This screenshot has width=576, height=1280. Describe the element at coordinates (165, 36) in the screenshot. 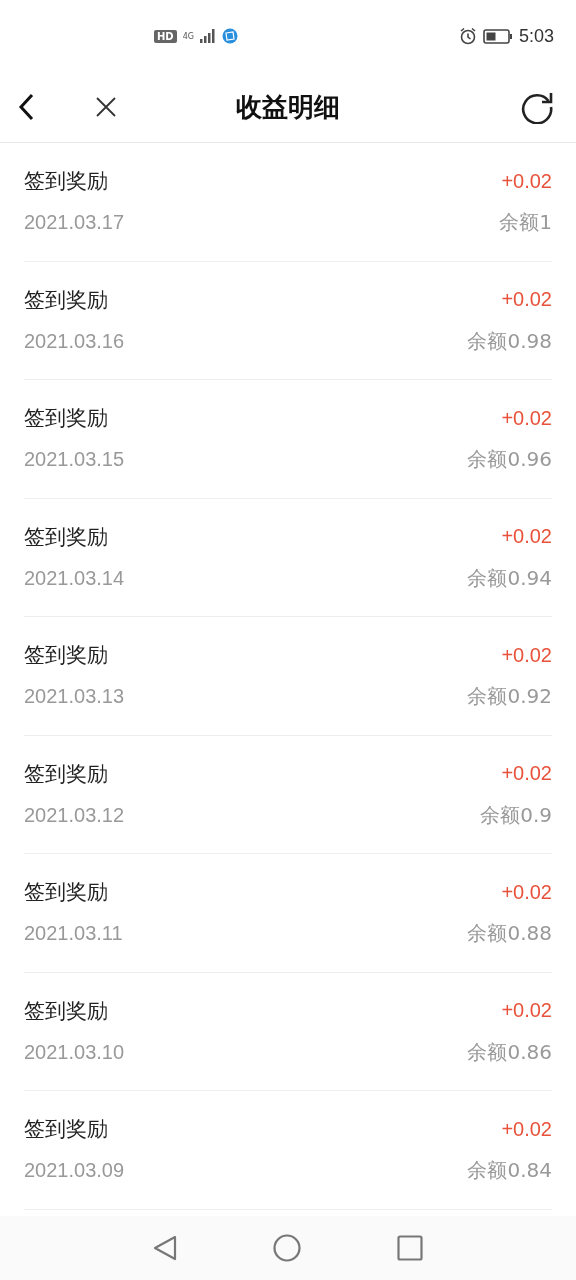

I see `hd-badge: HD` at that location.